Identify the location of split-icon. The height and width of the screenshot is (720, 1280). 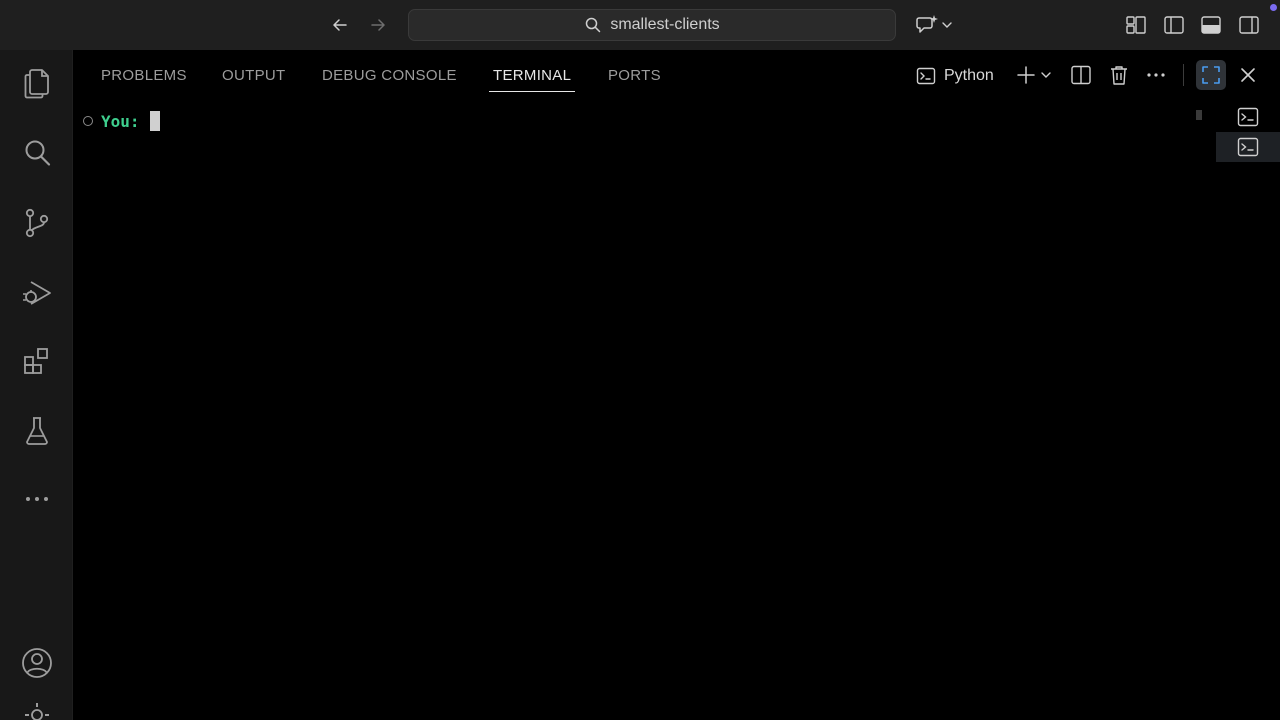
(1081, 75).